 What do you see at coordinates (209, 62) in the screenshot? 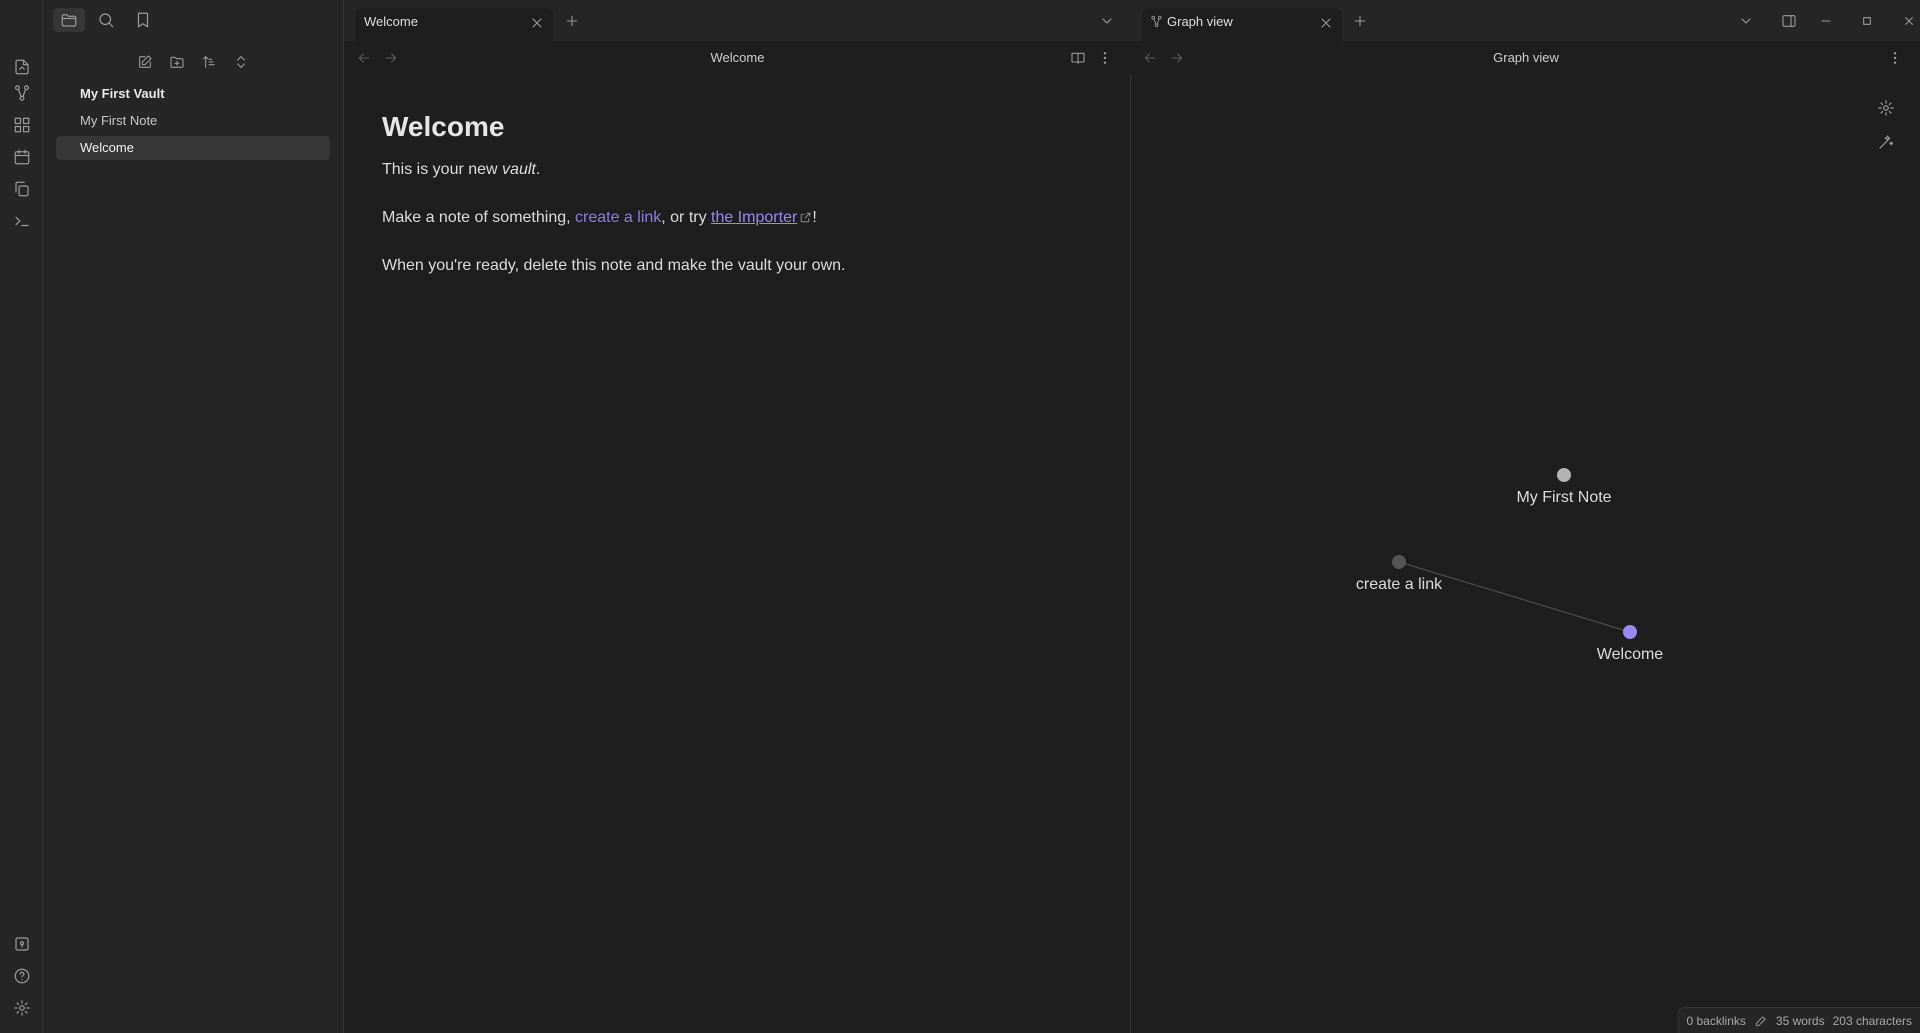
I see `sort-icon` at bounding box center [209, 62].